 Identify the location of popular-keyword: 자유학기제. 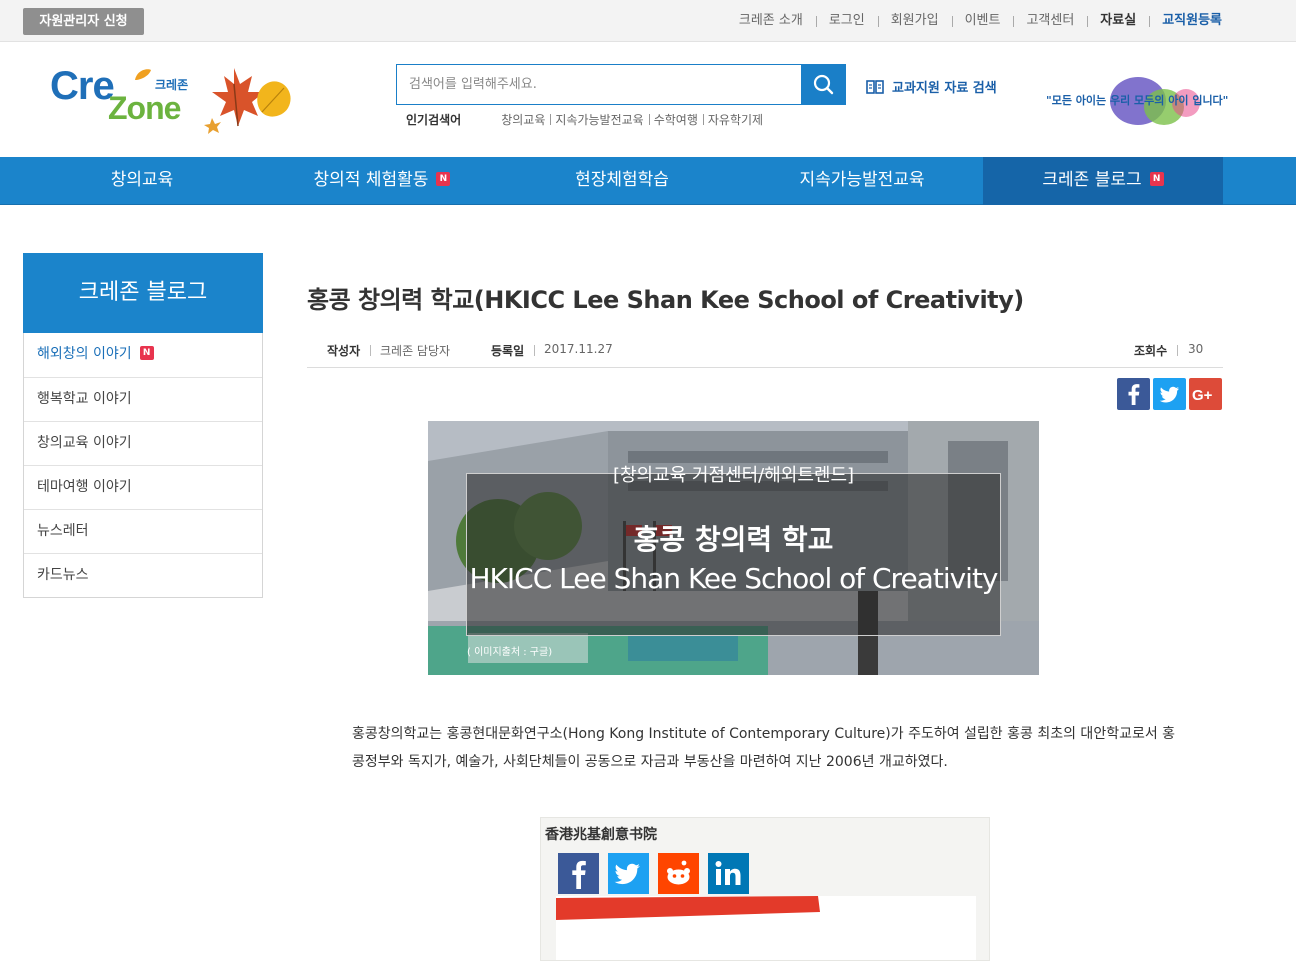
(735, 119).